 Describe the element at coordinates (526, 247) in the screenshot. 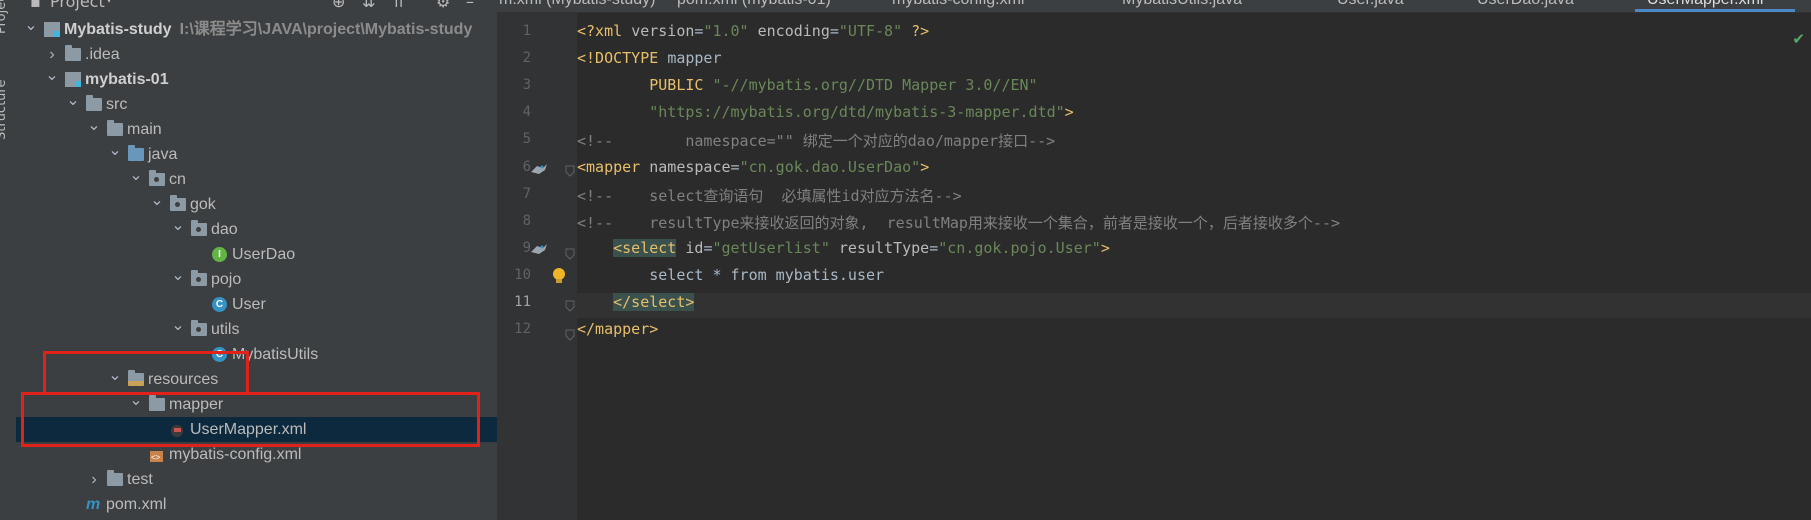

I see `line-number: 9` at that location.